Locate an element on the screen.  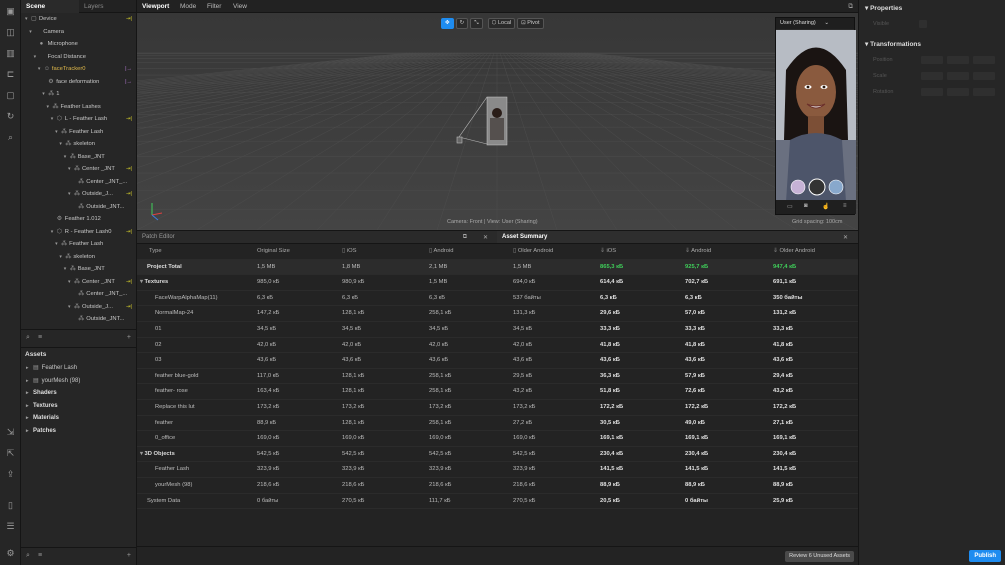
export-icon: ⇱ is located at coordinates (10, 453).